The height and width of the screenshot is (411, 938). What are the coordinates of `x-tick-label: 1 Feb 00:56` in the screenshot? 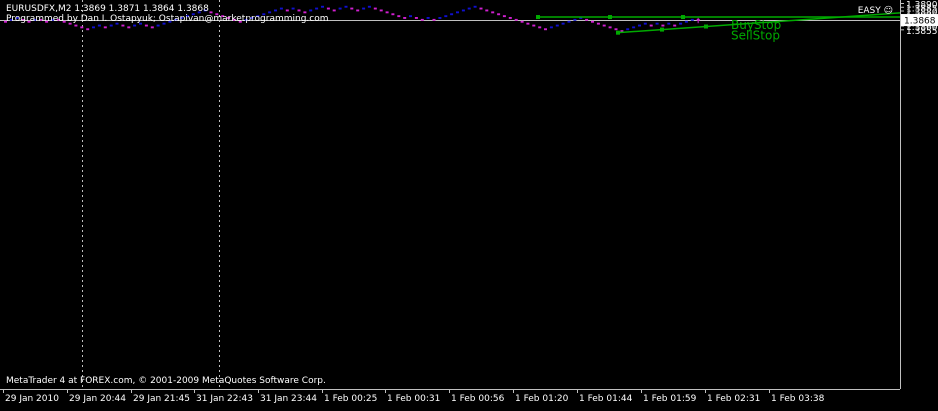 It's located at (478, 399).